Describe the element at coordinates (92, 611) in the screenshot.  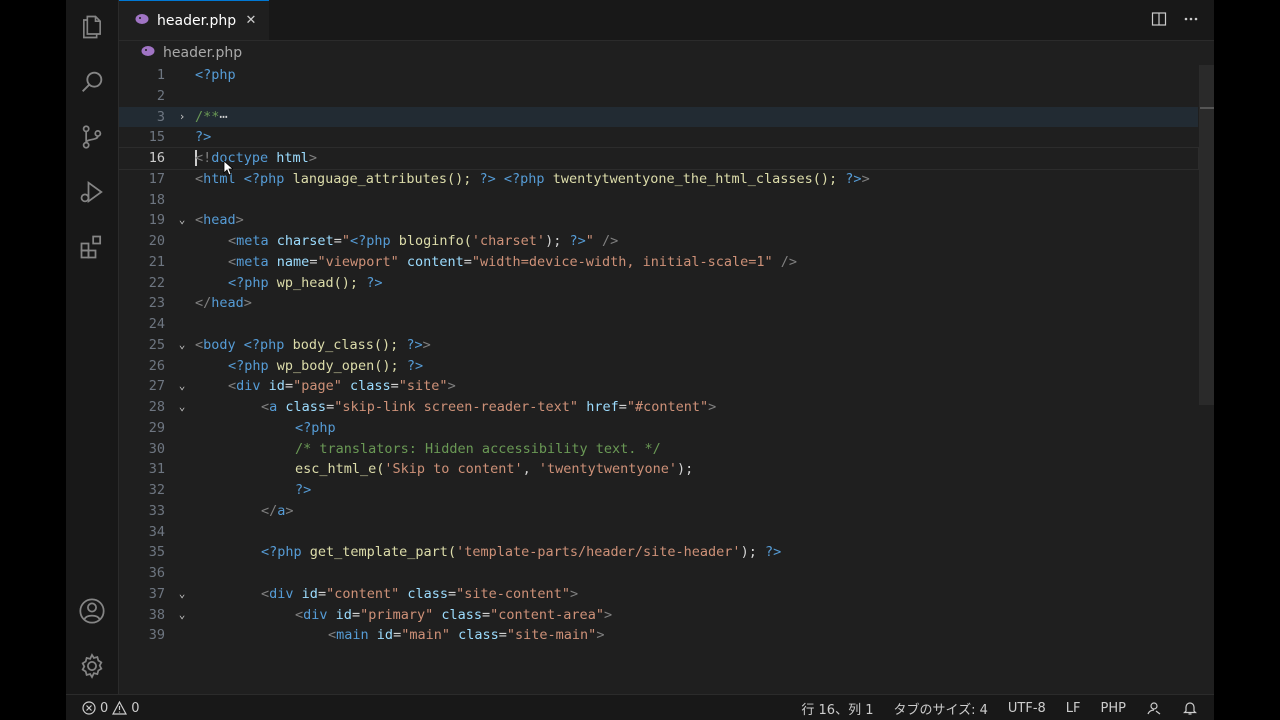
I see `account-icon` at that location.